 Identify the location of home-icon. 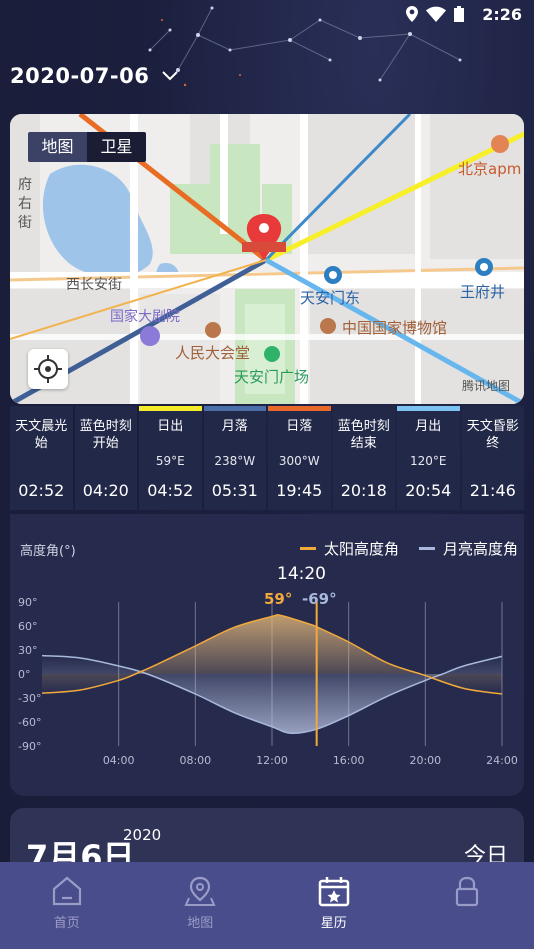
(67, 891).